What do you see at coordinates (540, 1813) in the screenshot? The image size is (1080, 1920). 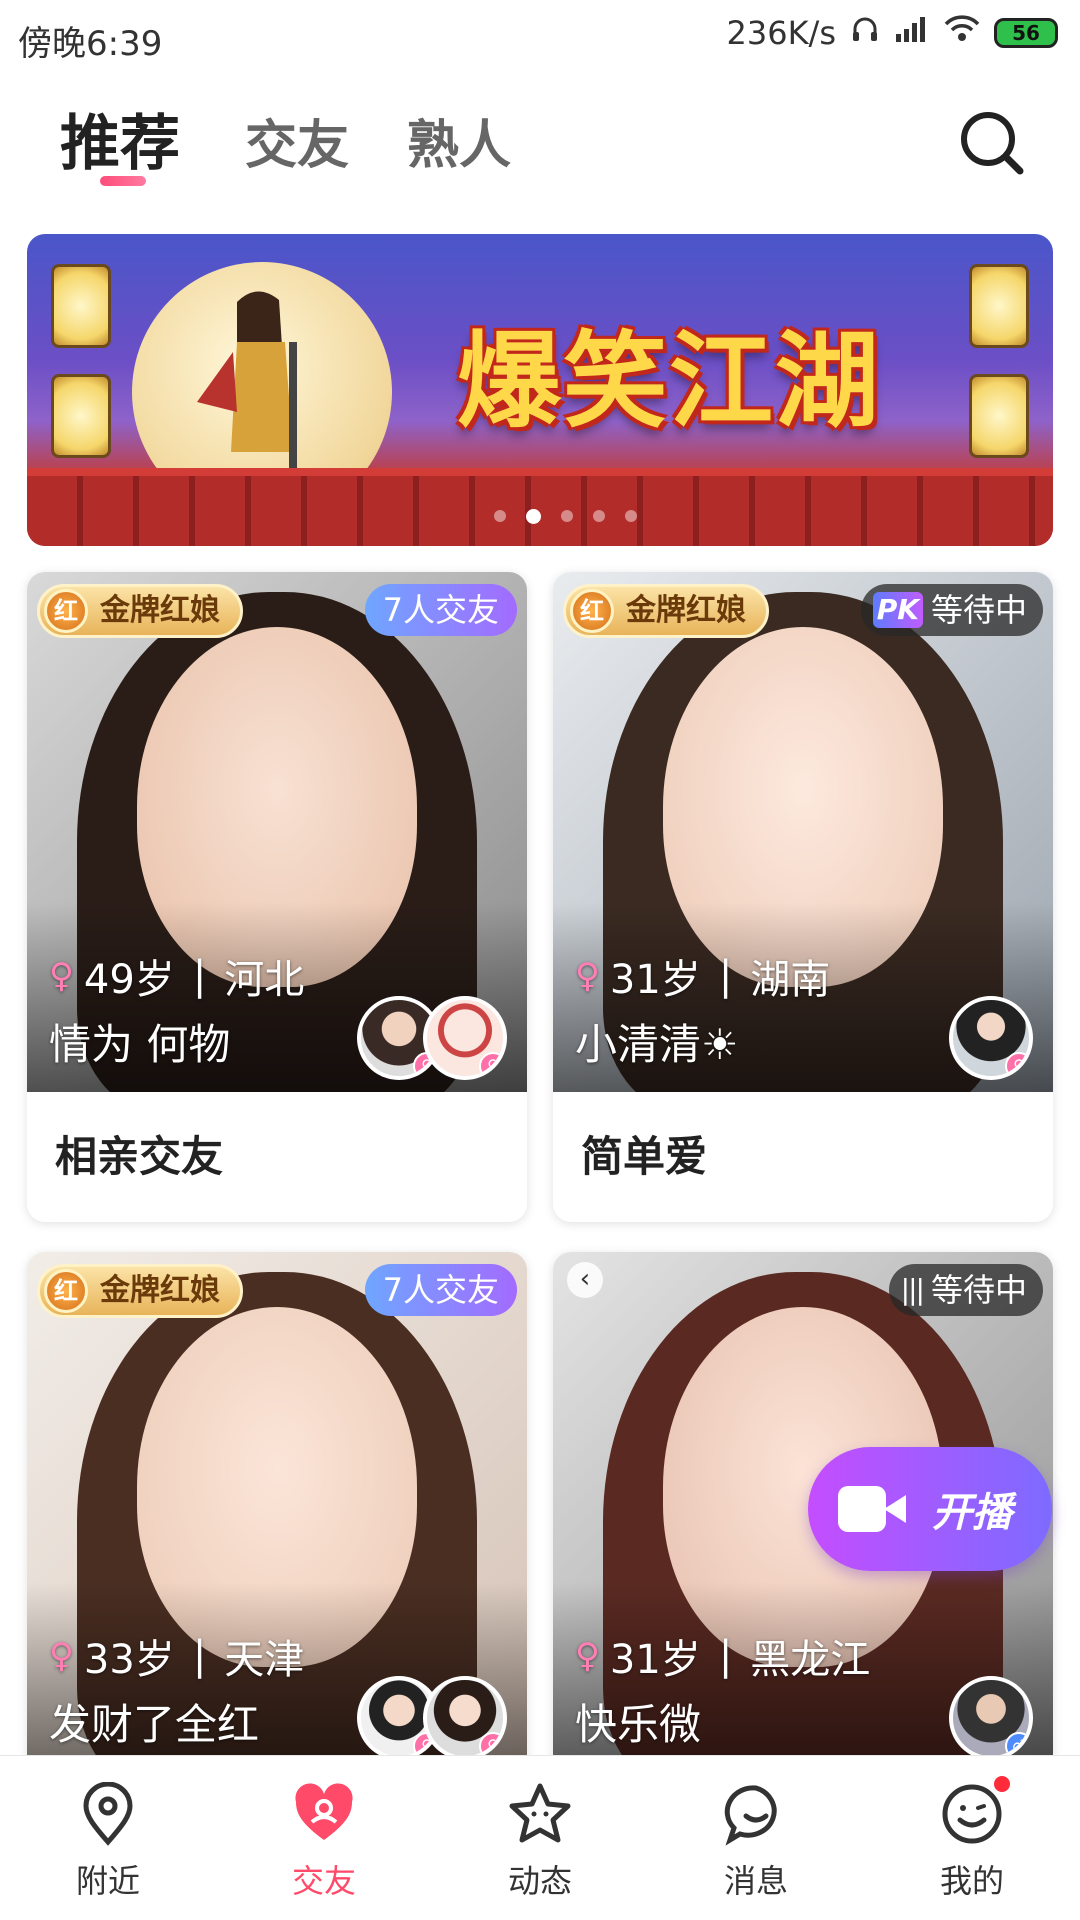 I see `star-face-icon` at bounding box center [540, 1813].